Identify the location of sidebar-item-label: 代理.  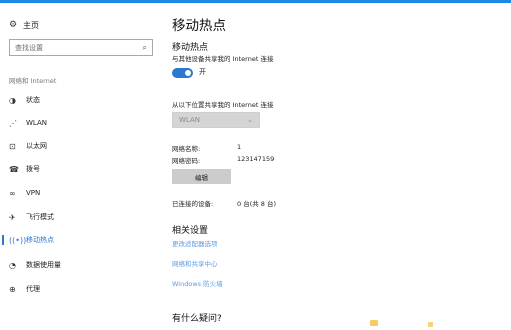
(33, 289).